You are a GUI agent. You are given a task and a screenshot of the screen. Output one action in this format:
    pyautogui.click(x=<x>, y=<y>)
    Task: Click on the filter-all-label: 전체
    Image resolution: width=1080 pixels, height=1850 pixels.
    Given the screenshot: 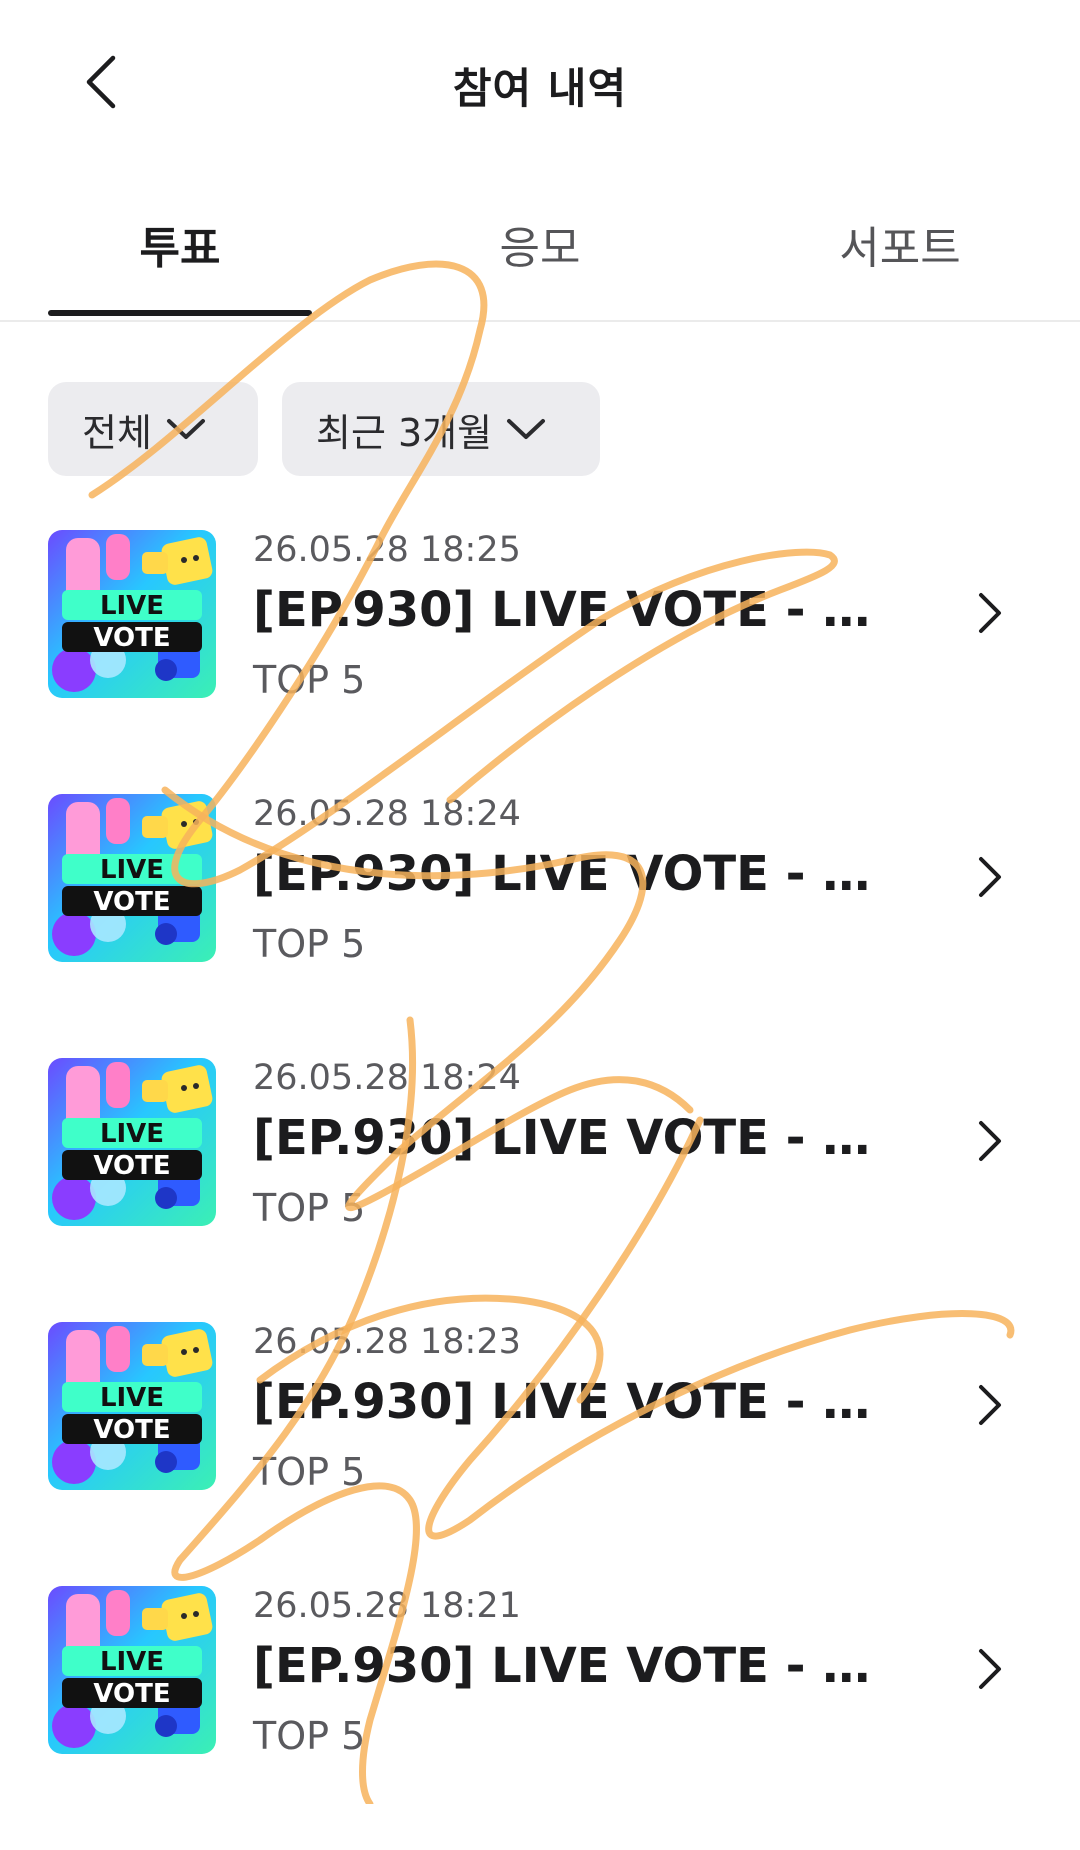 What is the action you would take?
    pyautogui.click(x=117, y=432)
    